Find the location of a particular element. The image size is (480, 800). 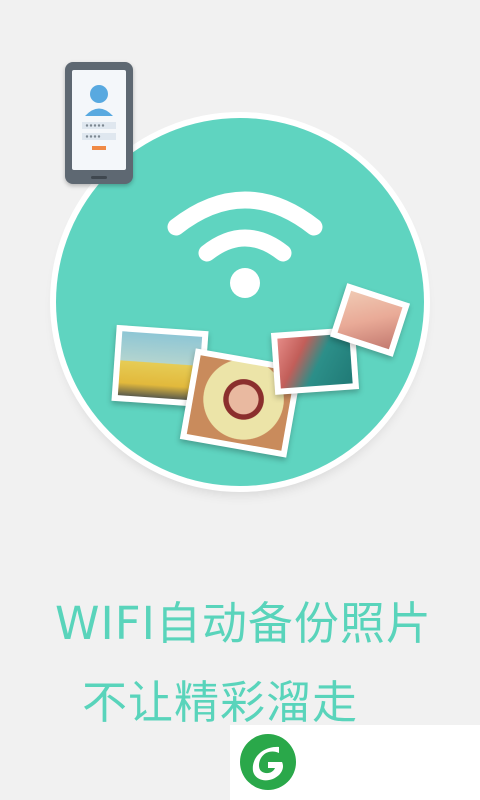

phone-login-icon is located at coordinates (99, 123).